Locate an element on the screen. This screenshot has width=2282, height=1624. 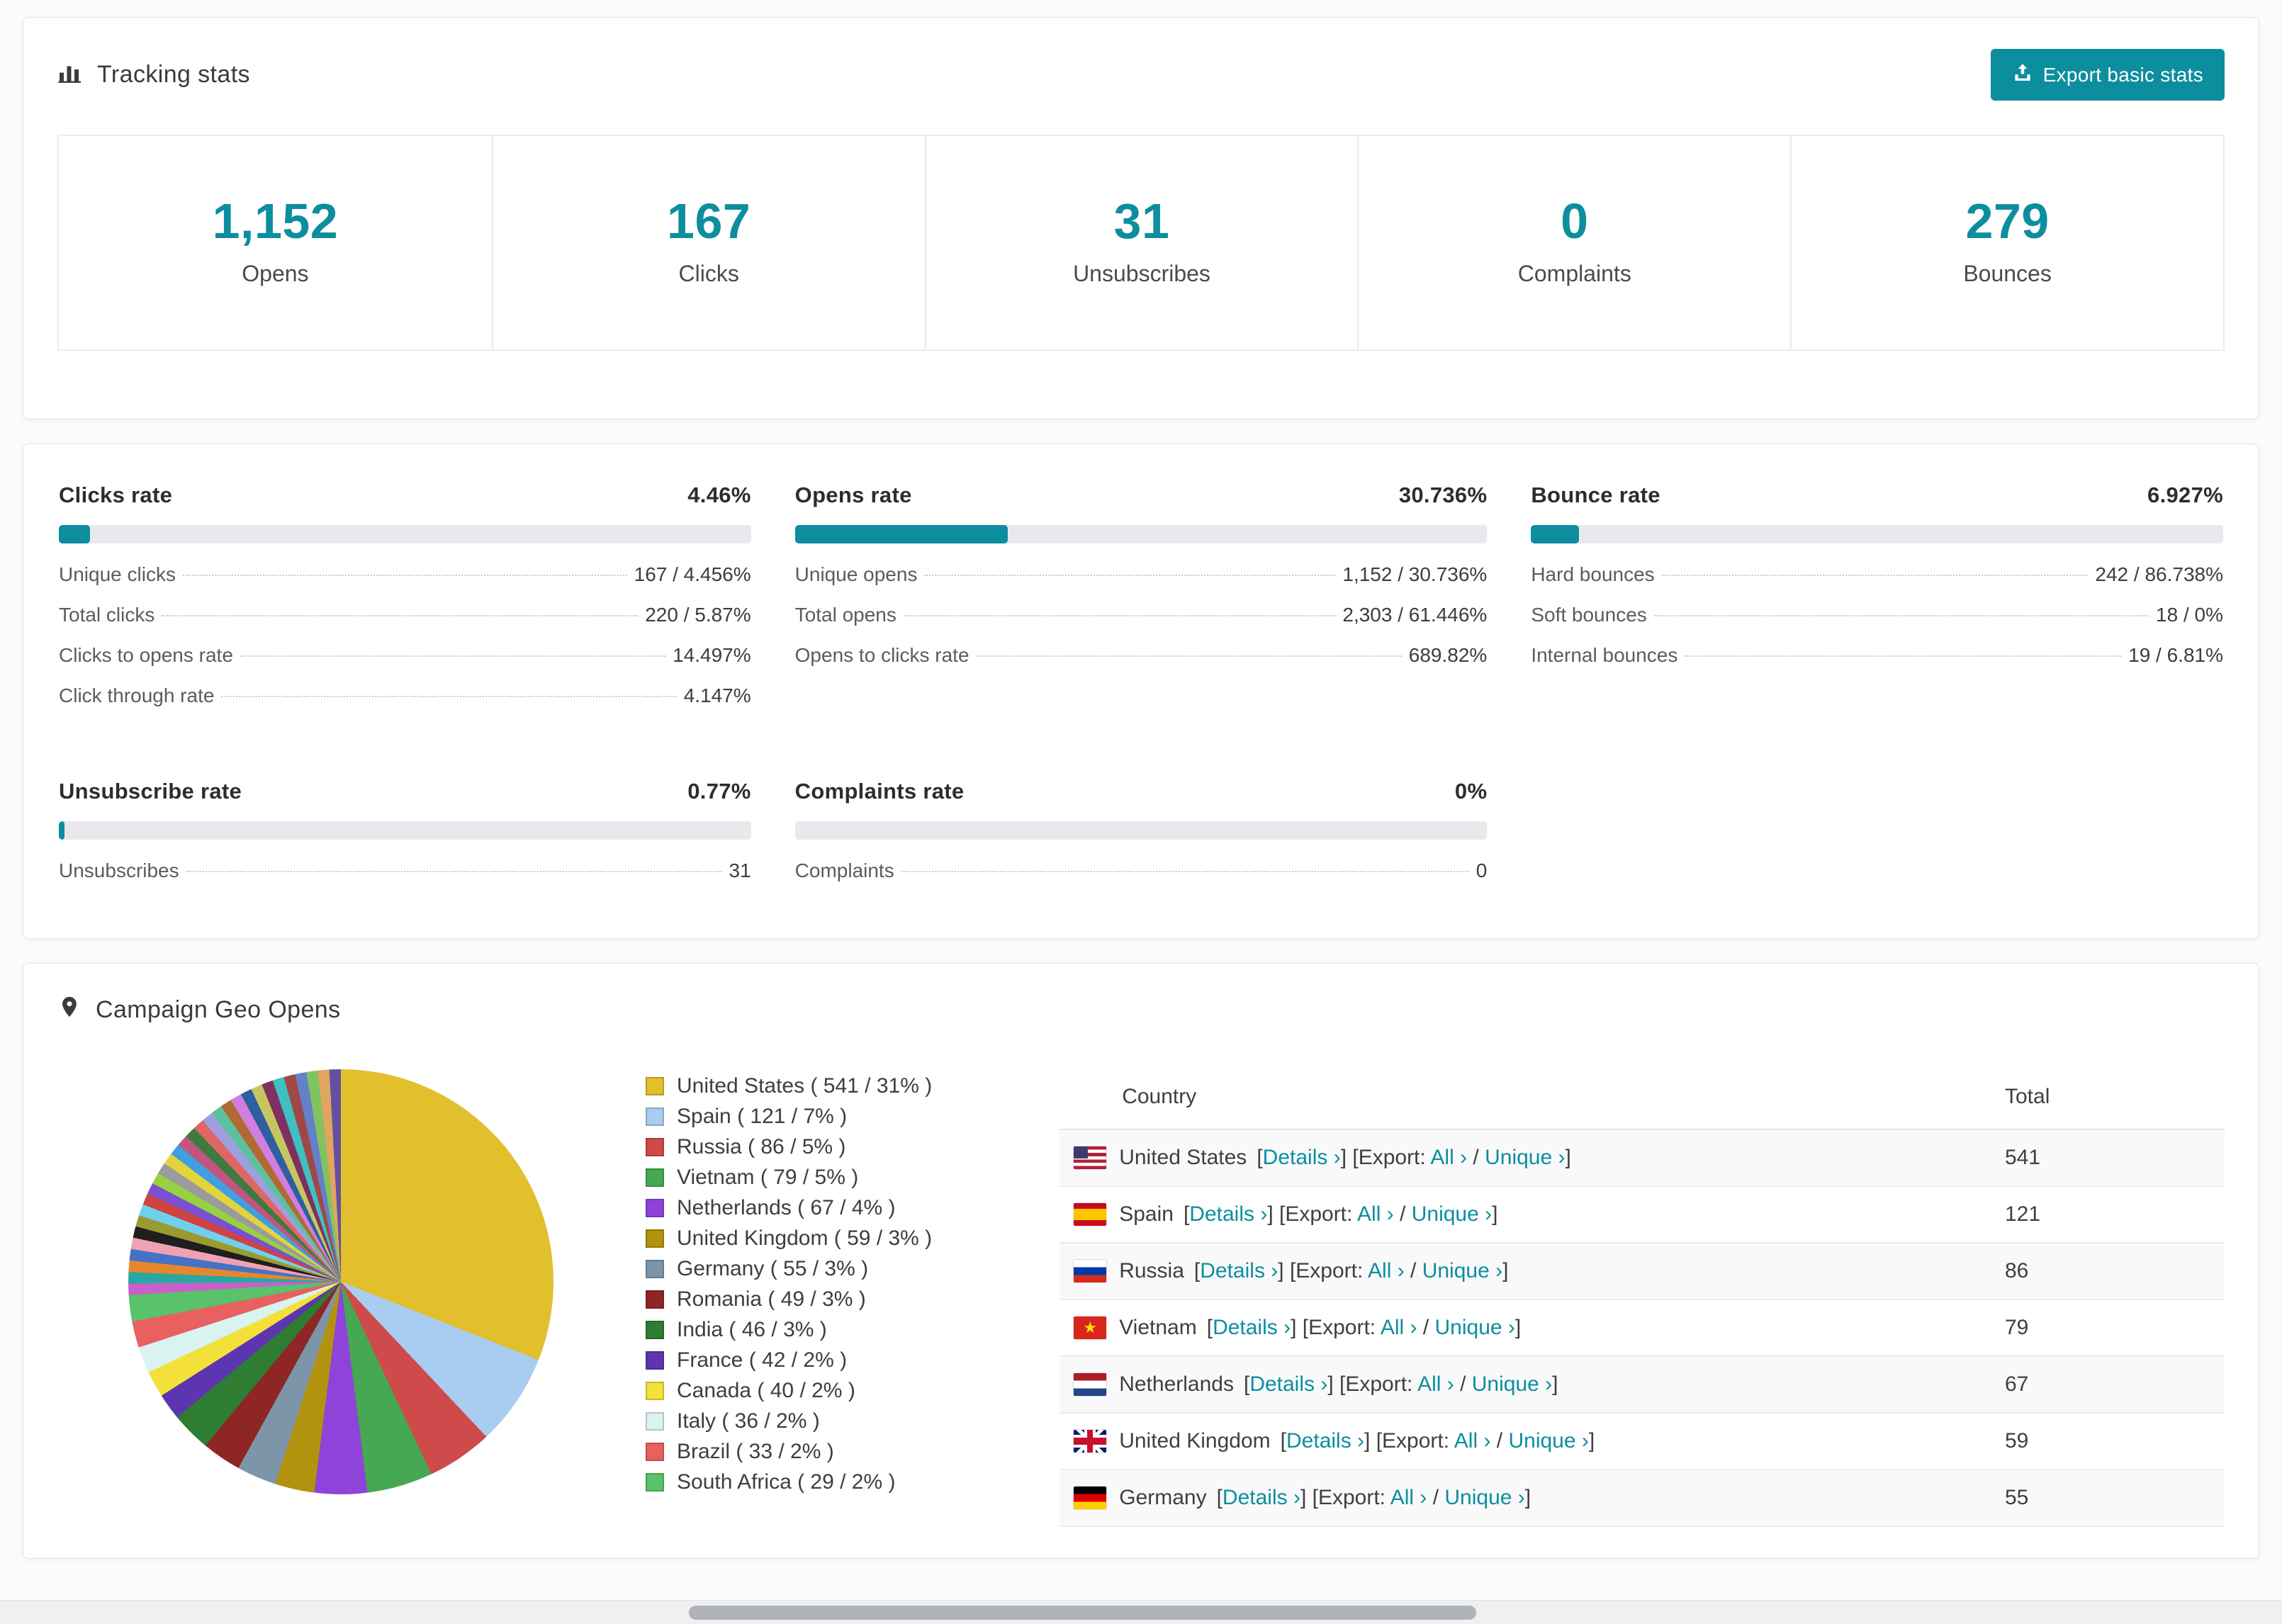
rate-value: 4.46% is located at coordinates (719, 495).